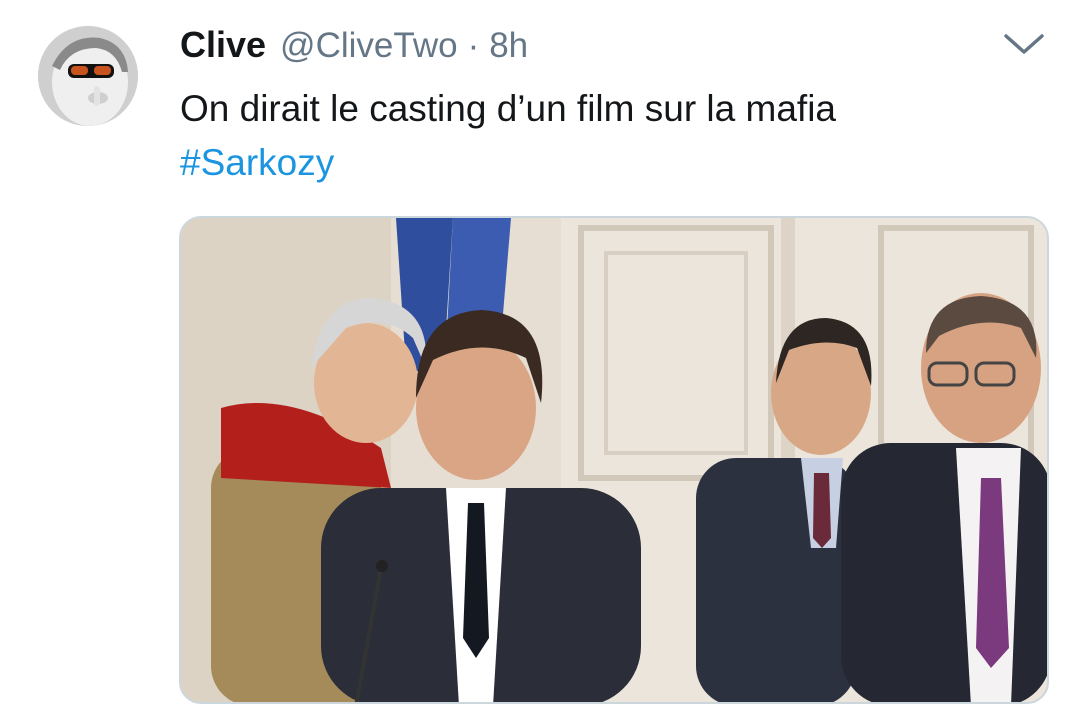 Image resolution: width=1079 pixels, height=717 pixels. I want to click on hashtag-link: #Sarkozy, so click(610, 163).